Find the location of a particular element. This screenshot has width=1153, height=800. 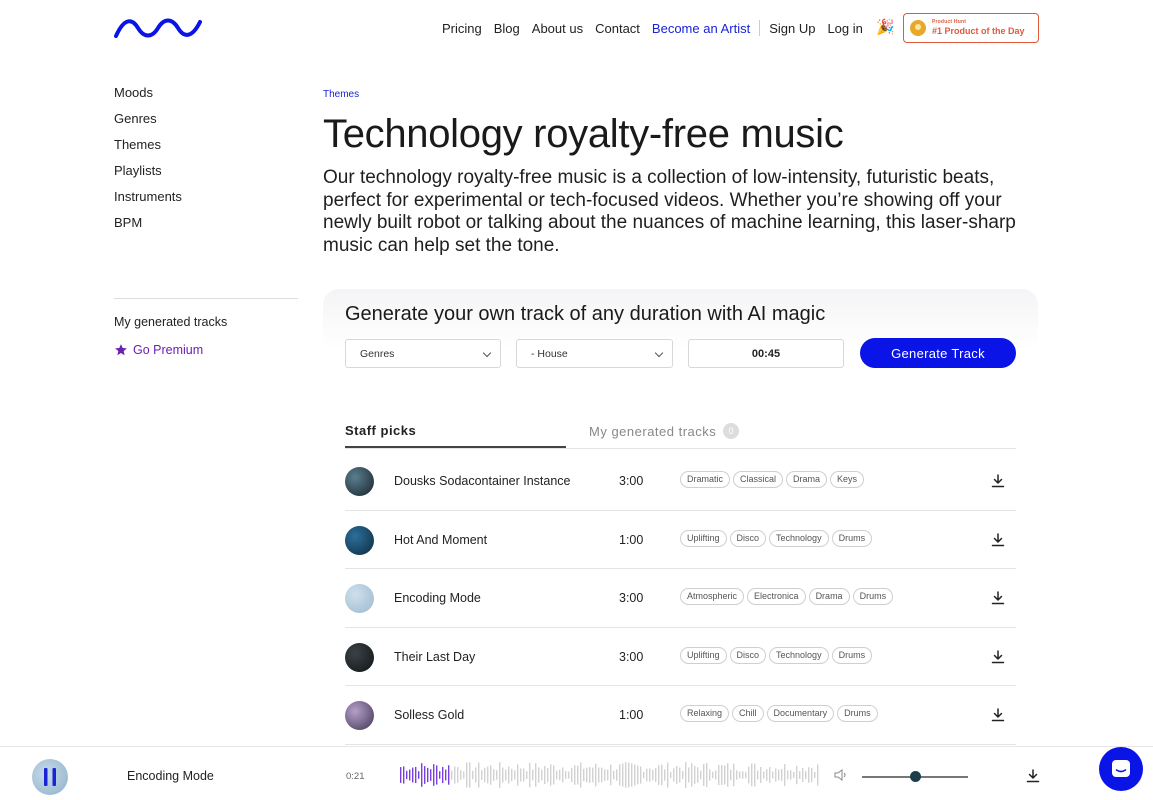

tab-my-generated-label: My generated tracks is located at coordinates (653, 431).